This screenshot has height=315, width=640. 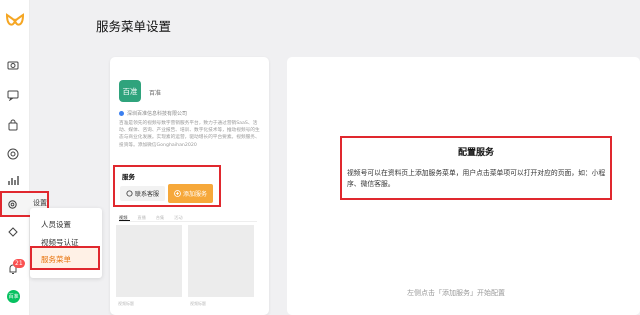 What do you see at coordinates (157, 114) in the screenshot?
I see `company-name: 深圳百准信息科技有限公司` at bounding box center [157, 114].